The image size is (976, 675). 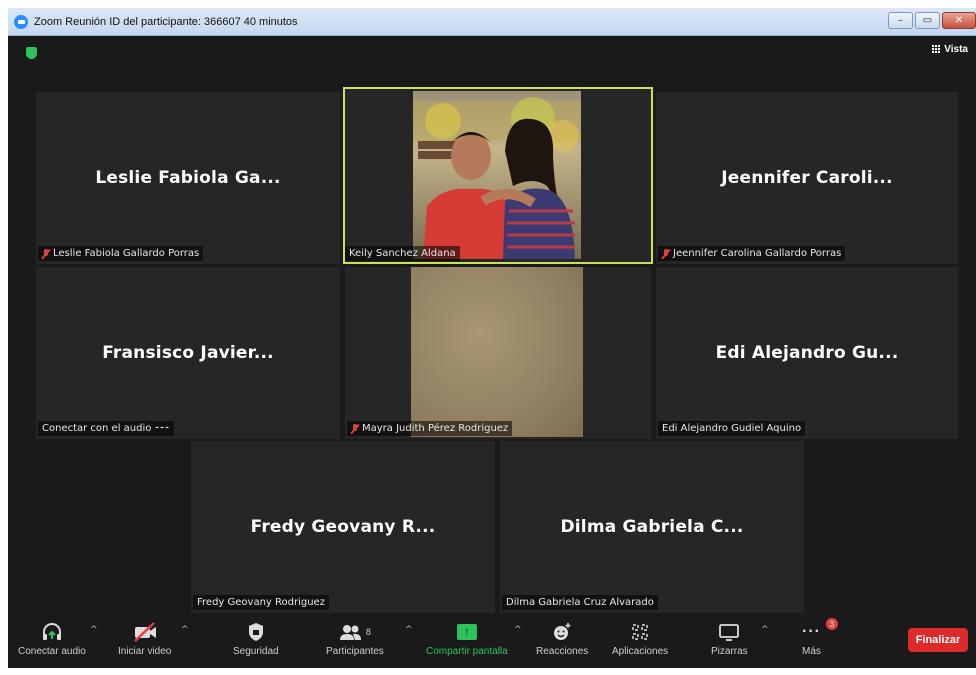 I want to click on join-audio-button: Conectar audio, so click(x=52, y=638).